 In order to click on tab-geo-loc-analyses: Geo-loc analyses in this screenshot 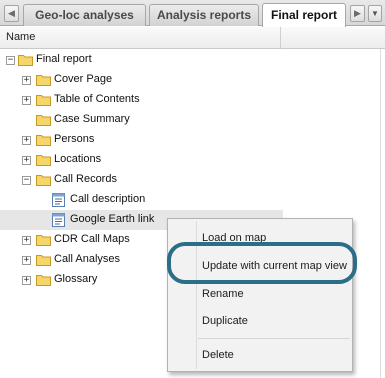, I will do `click(84, 15)`.